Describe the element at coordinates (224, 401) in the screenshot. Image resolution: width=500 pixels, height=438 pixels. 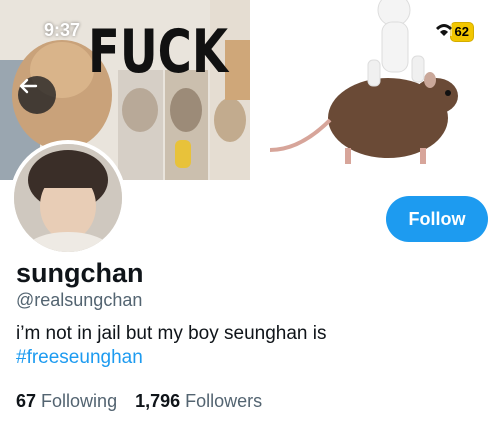
I see `followers-label: Followers` at that location.